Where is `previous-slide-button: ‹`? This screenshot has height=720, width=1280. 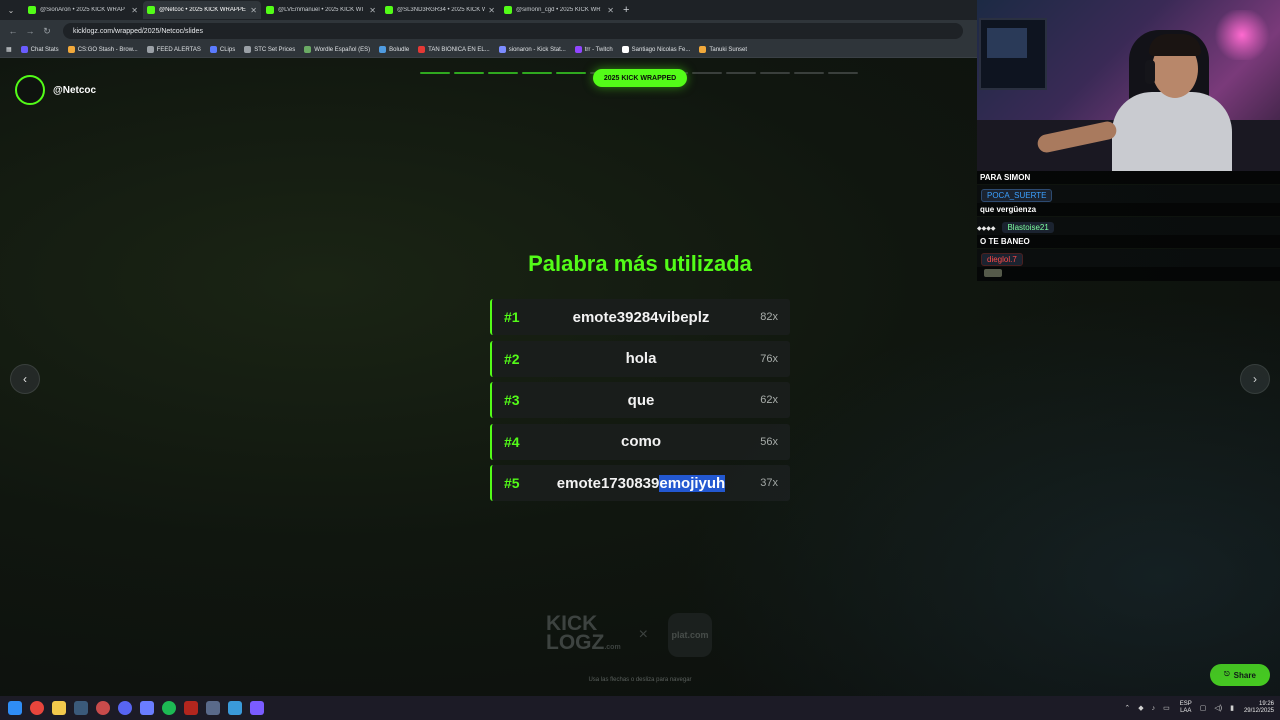
previous-slide-button: ‹ is located at coordinates (25, 379).